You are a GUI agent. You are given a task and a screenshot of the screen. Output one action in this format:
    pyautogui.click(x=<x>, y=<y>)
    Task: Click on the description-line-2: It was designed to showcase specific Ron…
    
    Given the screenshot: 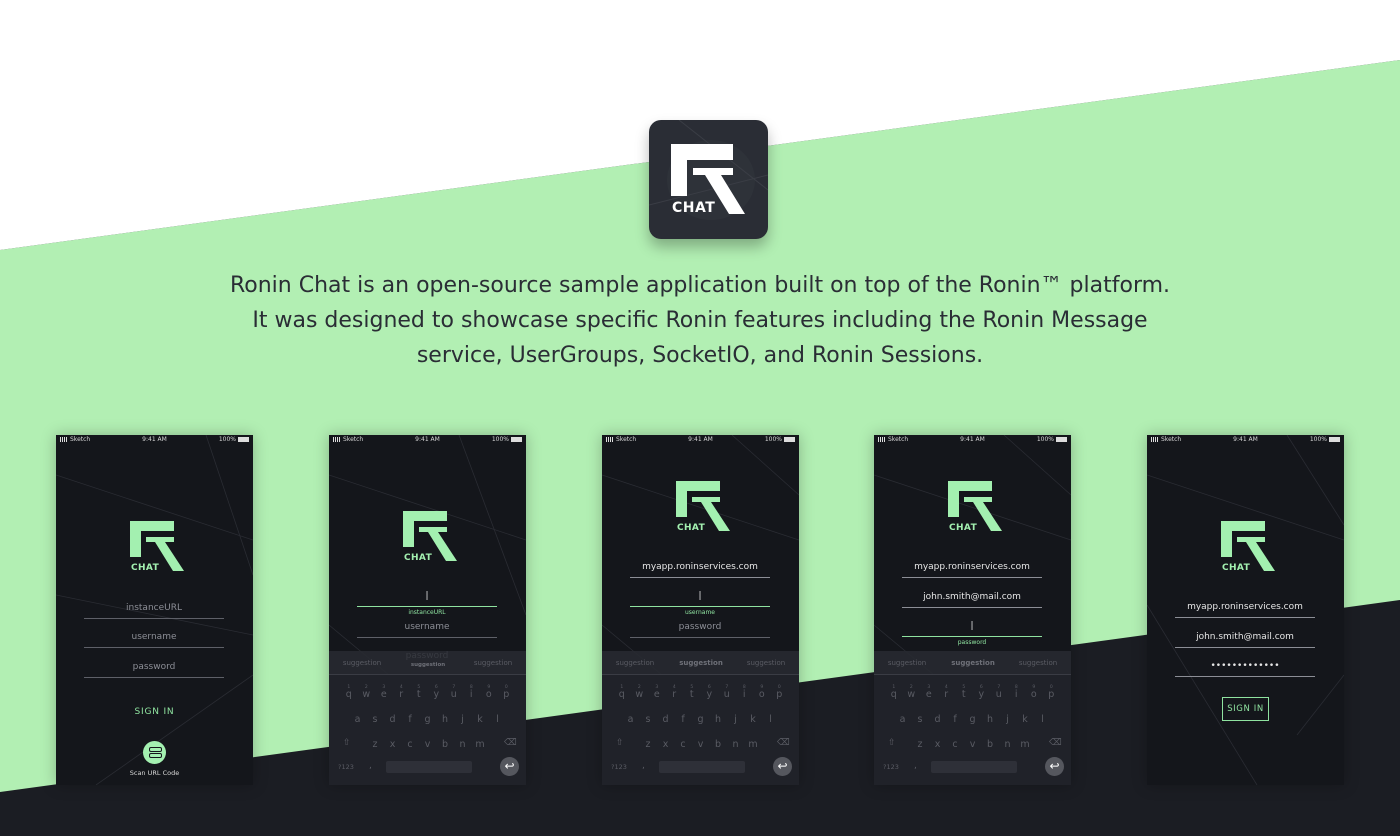 What is the action you would take?
    pyautogui.click(x=700, y=320)
    